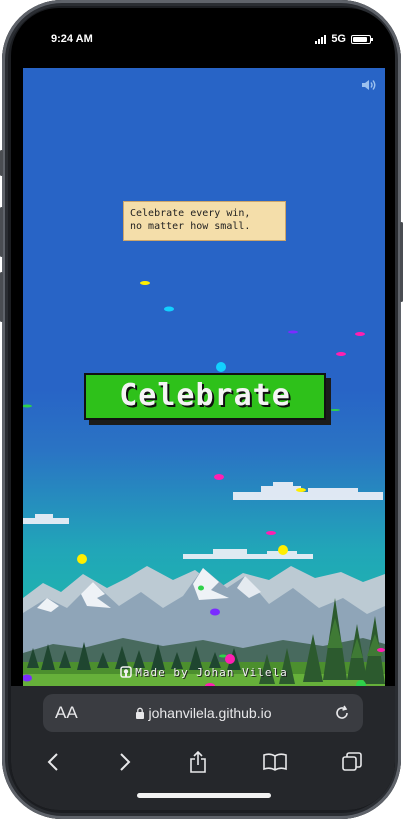 The image size is (403, 819). I want to click on credit-text: Made by Johan Vilela, so click(211, 672).